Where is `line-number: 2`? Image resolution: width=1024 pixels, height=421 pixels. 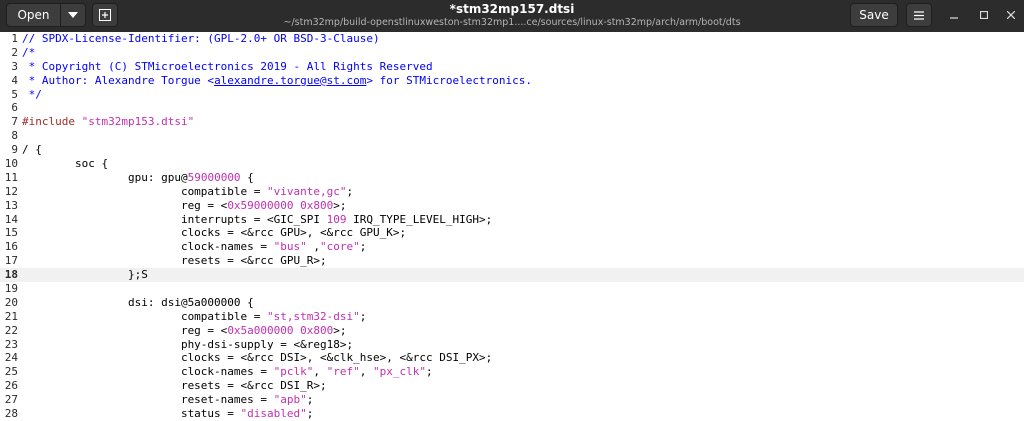
line-number: 2 is located at coordinates (14, 52).